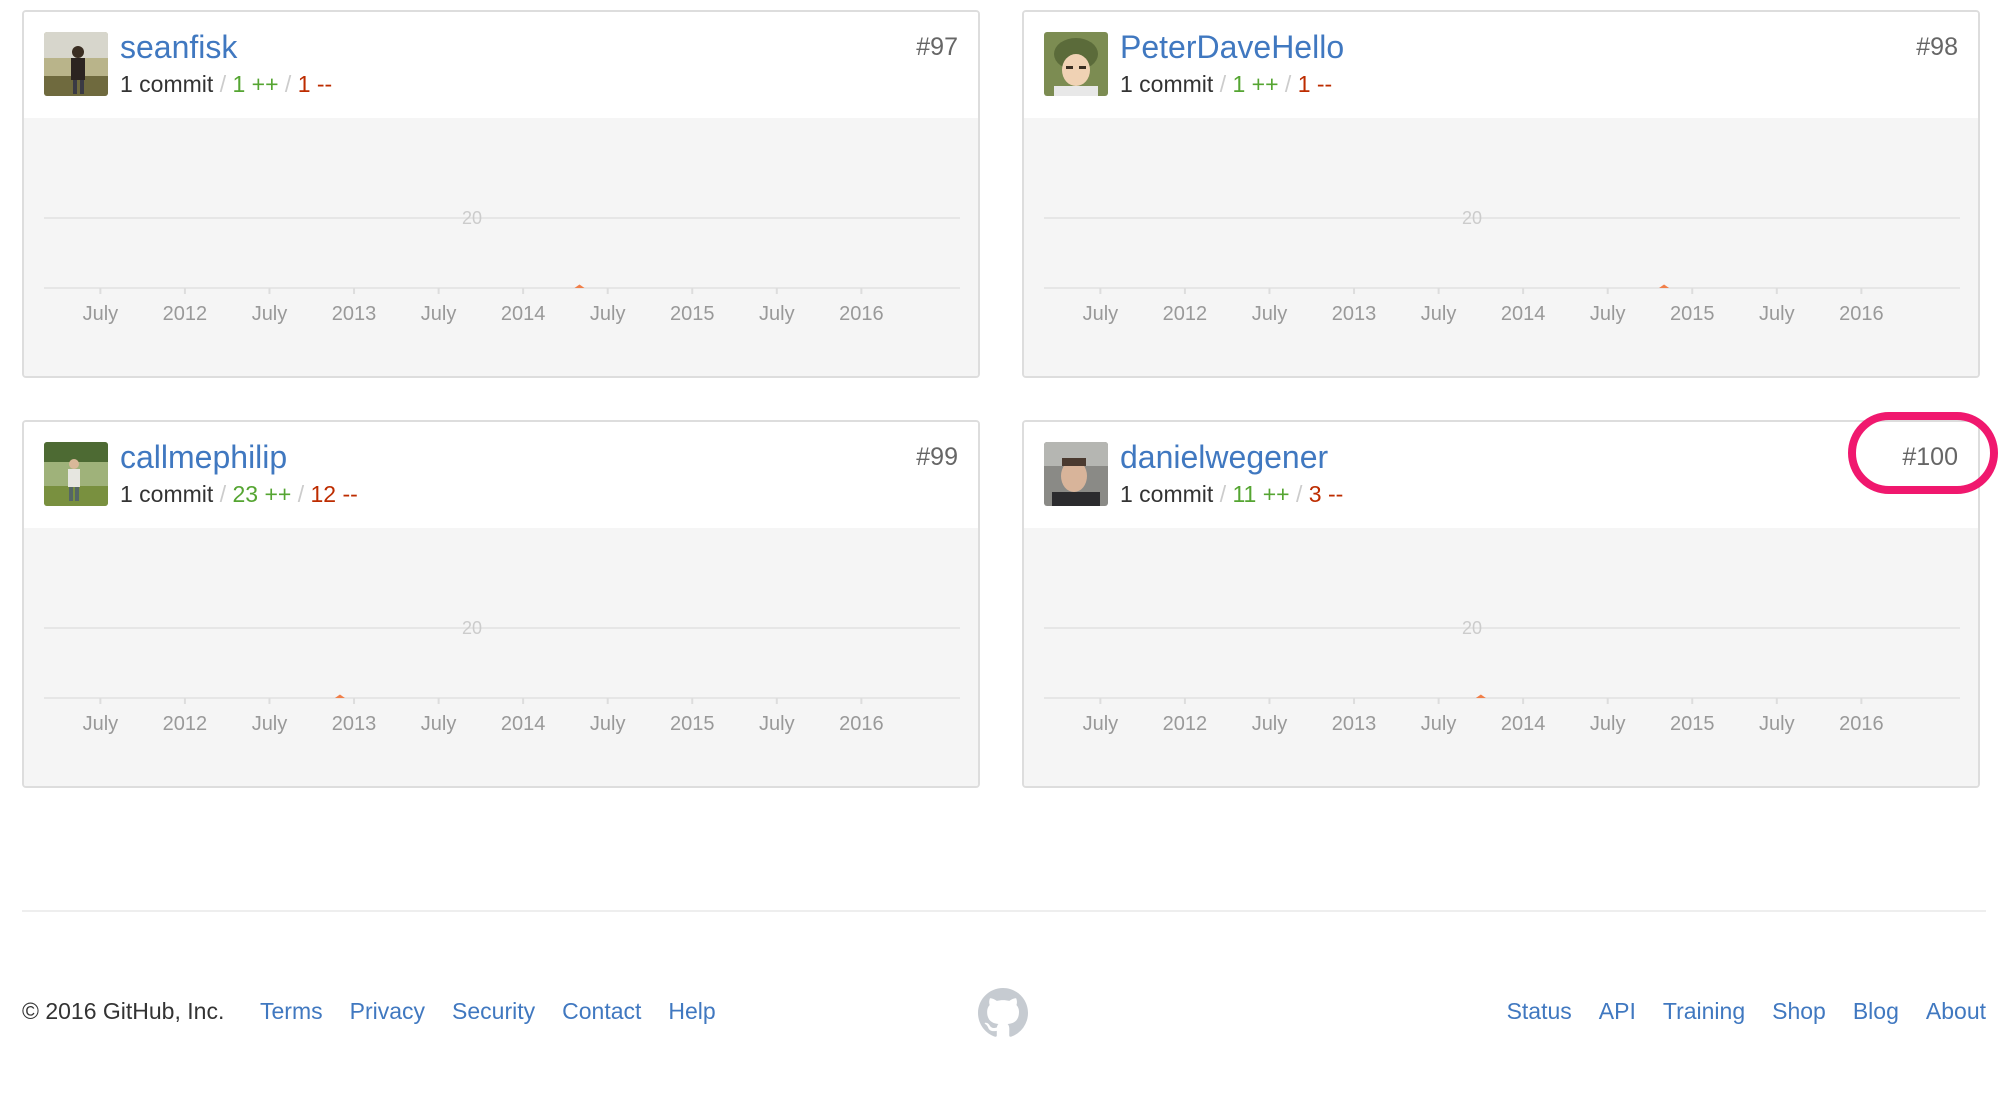  Describe the element at coordinates (1746, 1011) in the screenshot. I see `footer-right-links: Status API Training Shop Blog About` at that location.